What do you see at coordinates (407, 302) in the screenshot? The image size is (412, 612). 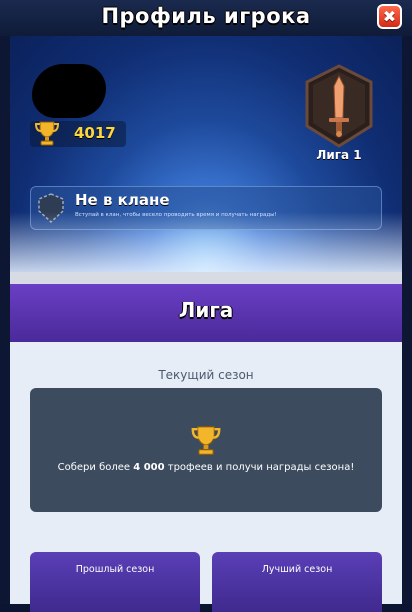 I see `right-frame-edge` at bounding box center [407, 302].